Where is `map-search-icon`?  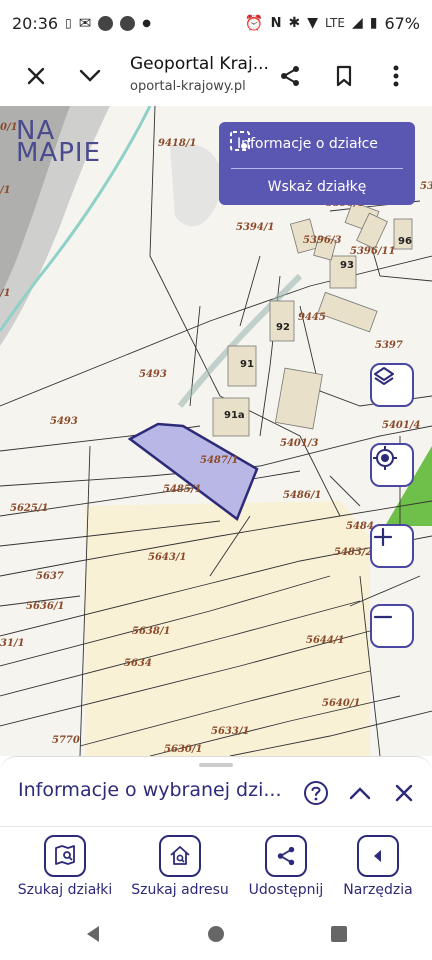
map-search-icon is located at coordinates (65, 856).